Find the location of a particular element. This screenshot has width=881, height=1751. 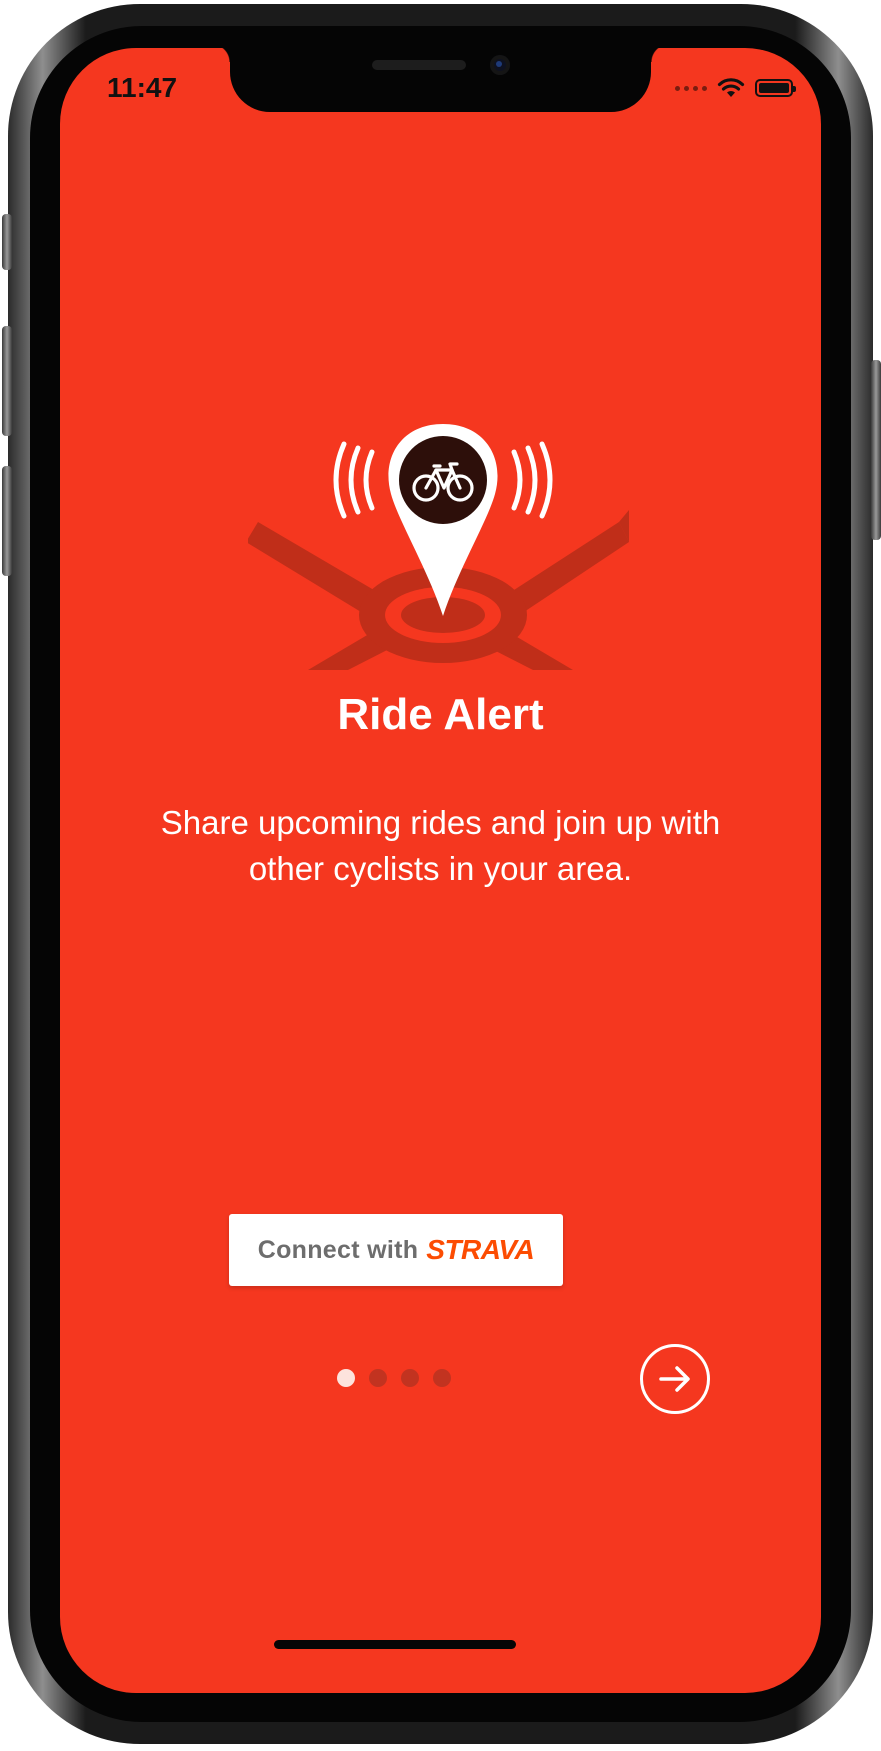

strava-logo: STRAVA is located at coordinates (480, 1249).